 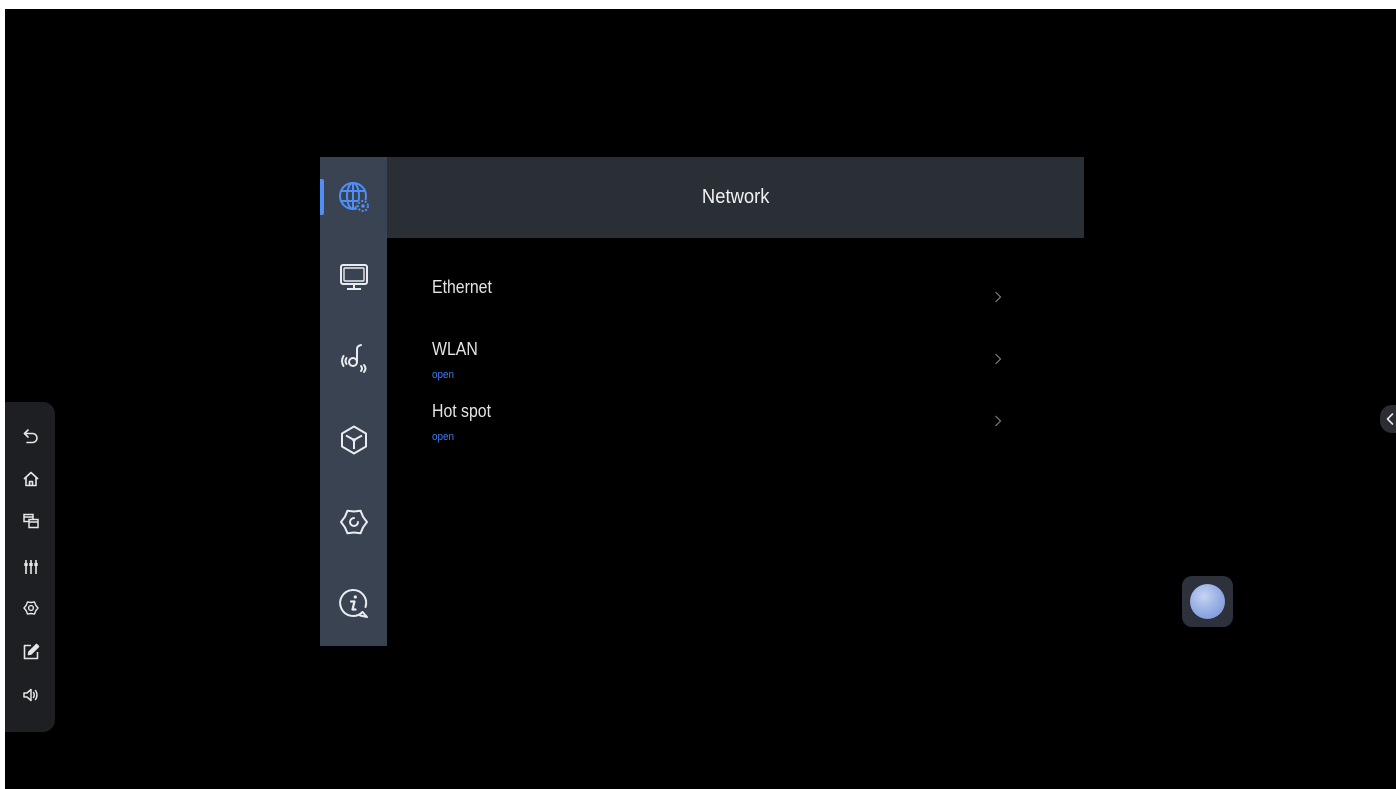 I want to click on network-item-label: Hot spot, so click(x=462, y=411).